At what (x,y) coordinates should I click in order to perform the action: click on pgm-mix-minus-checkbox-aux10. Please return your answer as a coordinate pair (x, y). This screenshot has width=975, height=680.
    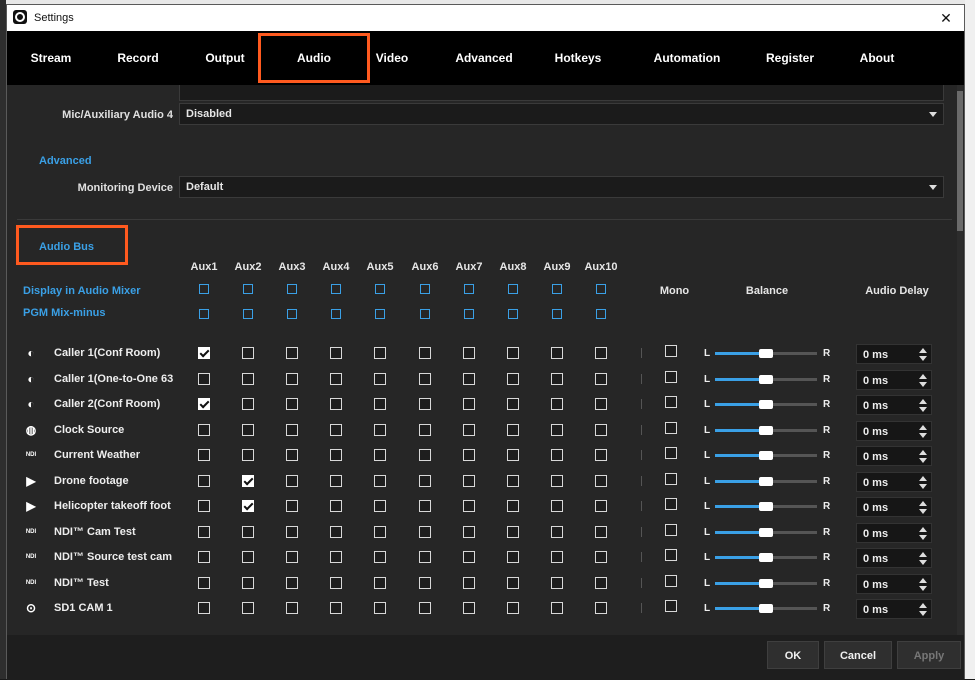
    Looking at the image, I should click on (601, 314).